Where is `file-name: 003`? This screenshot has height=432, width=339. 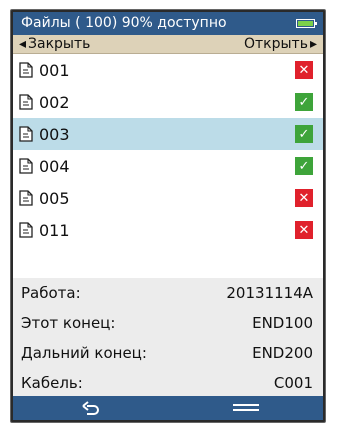
file-name: 003 is located at coordinates (54, 134).